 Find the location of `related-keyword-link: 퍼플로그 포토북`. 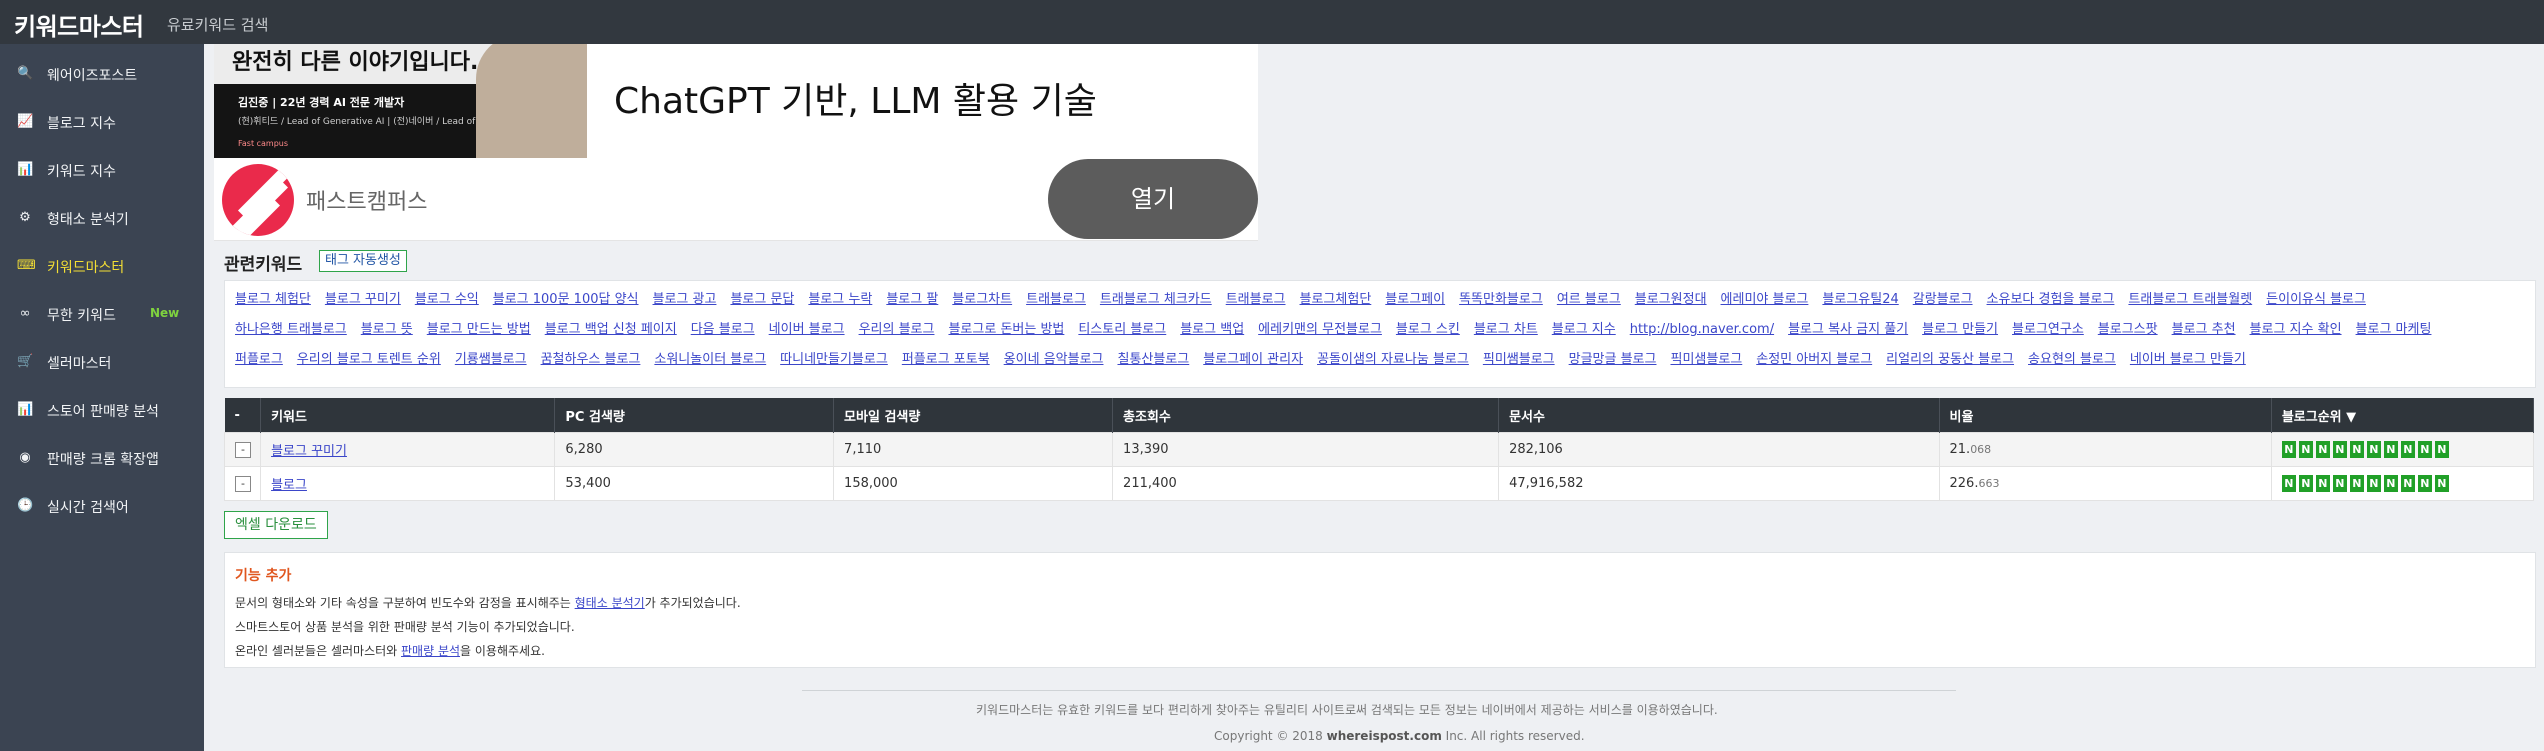

related-keyword-link: 퍼플로그 포토북 is located at coordinates (946, 359).